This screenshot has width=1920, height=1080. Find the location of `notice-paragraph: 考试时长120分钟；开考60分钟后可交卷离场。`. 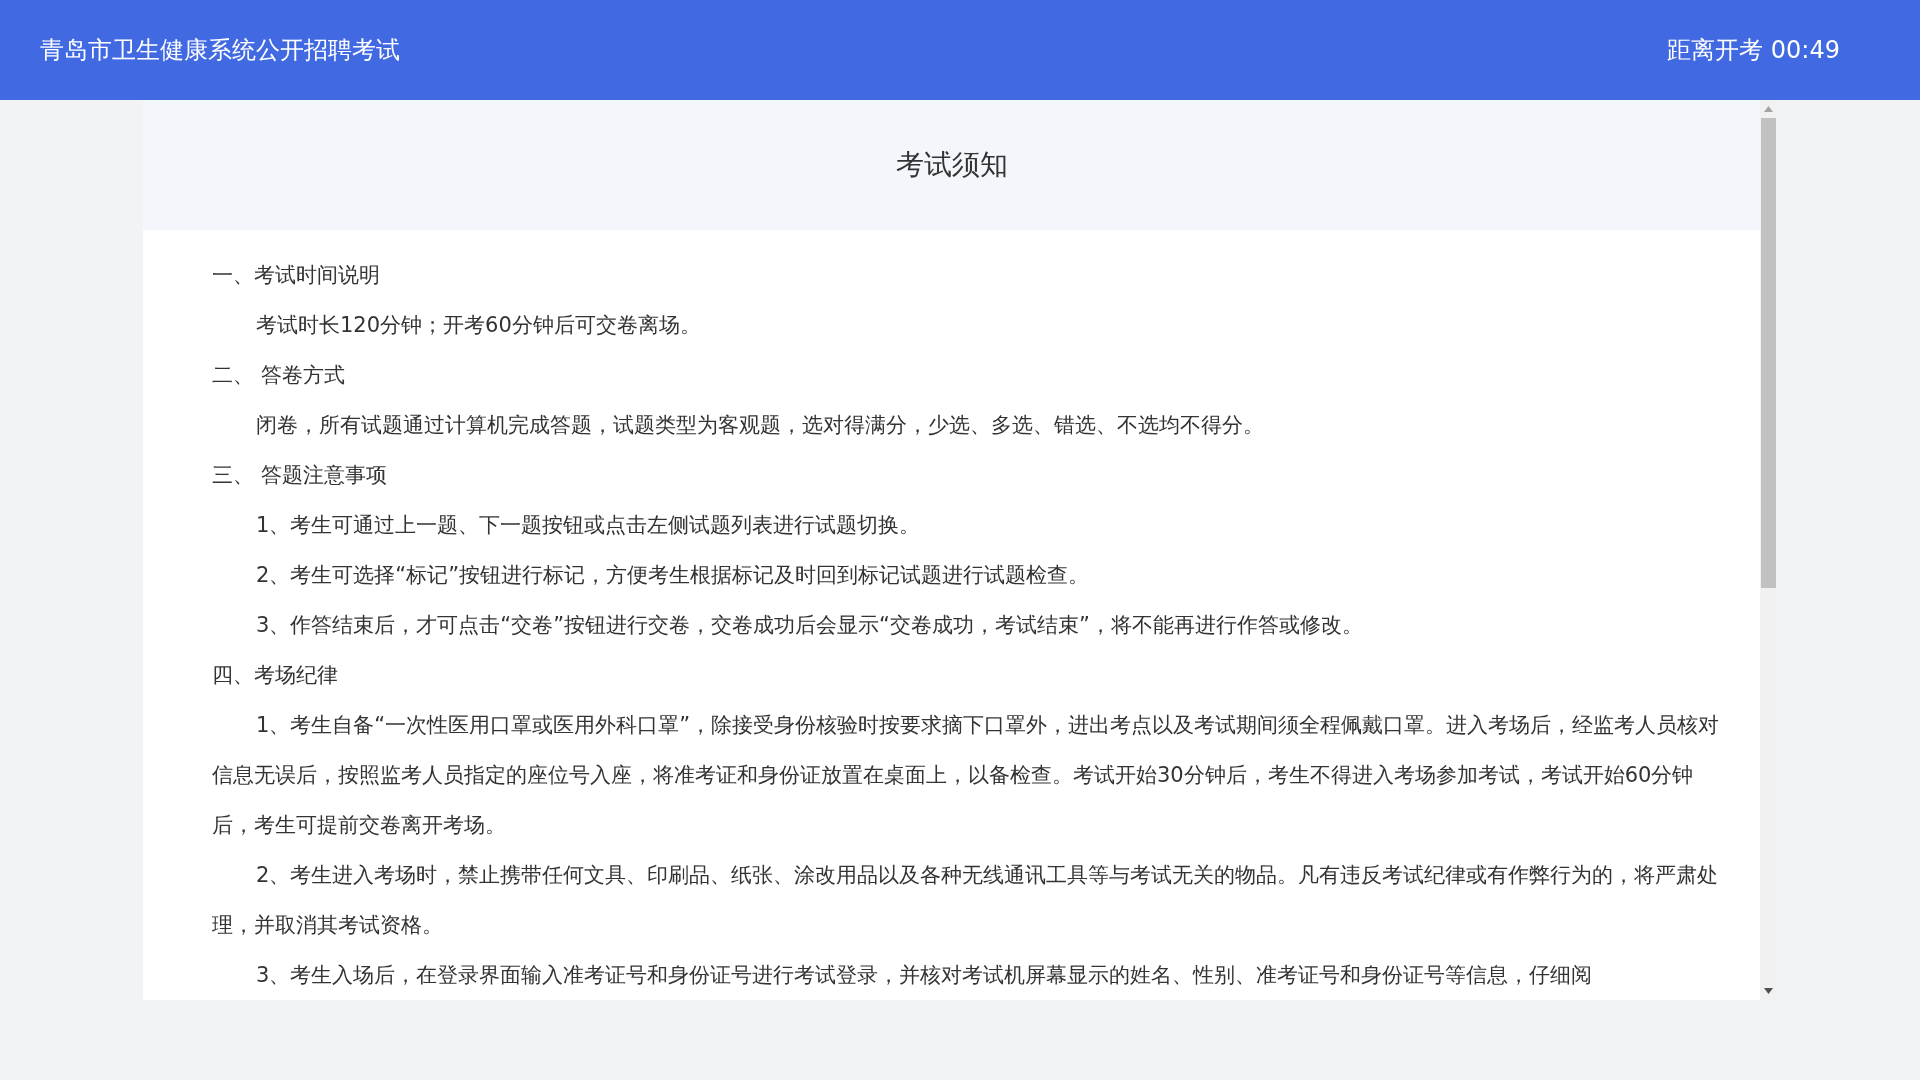

notice-paragraph: 考试时长120分钟；开考60分钟后可交卷离场。 is located at coordinates (478, 325).